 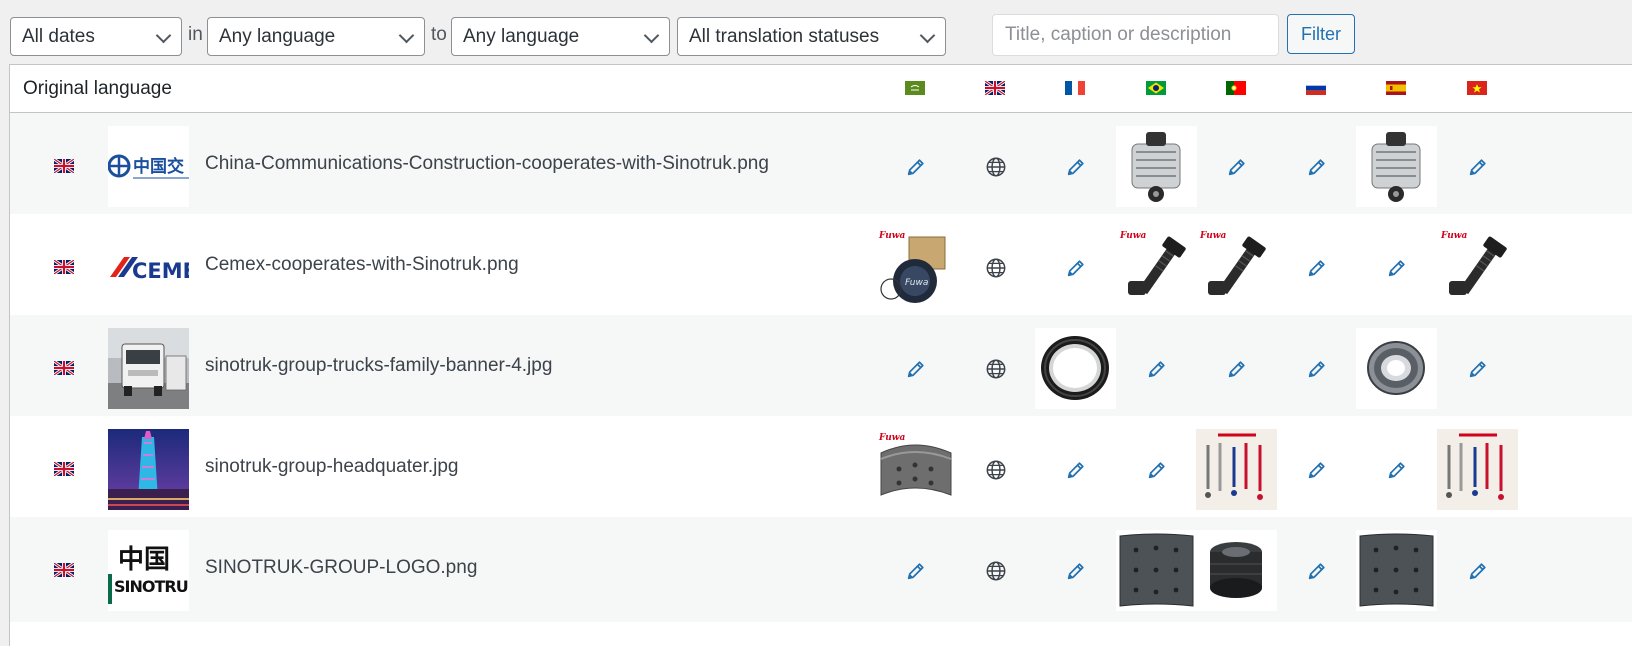 What do you see at coordinates (784, 36) in the screenshot?
I see `translation-status-value: All translation statuses` at bounding box center [784, 36].